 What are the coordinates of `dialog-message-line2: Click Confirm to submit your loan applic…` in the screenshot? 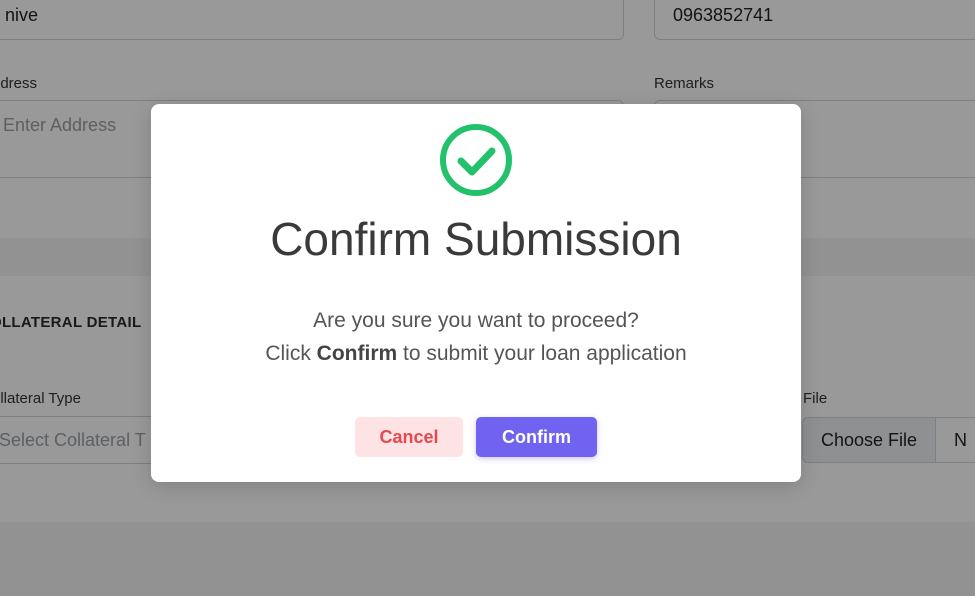 It's located at (476, 354).